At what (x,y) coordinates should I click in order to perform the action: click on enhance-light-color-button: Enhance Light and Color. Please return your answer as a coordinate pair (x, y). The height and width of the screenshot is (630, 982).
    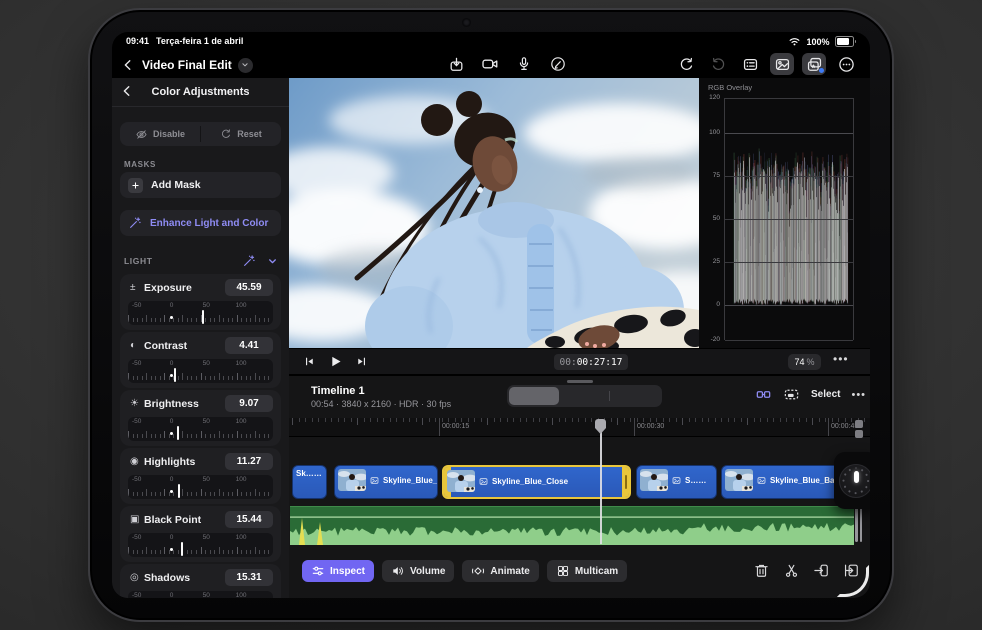
    Looking at the image, I should click on (200, 223).